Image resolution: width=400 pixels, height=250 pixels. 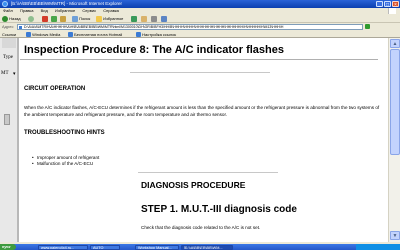 I want to click on mail-button, so click(x=144, y=18).